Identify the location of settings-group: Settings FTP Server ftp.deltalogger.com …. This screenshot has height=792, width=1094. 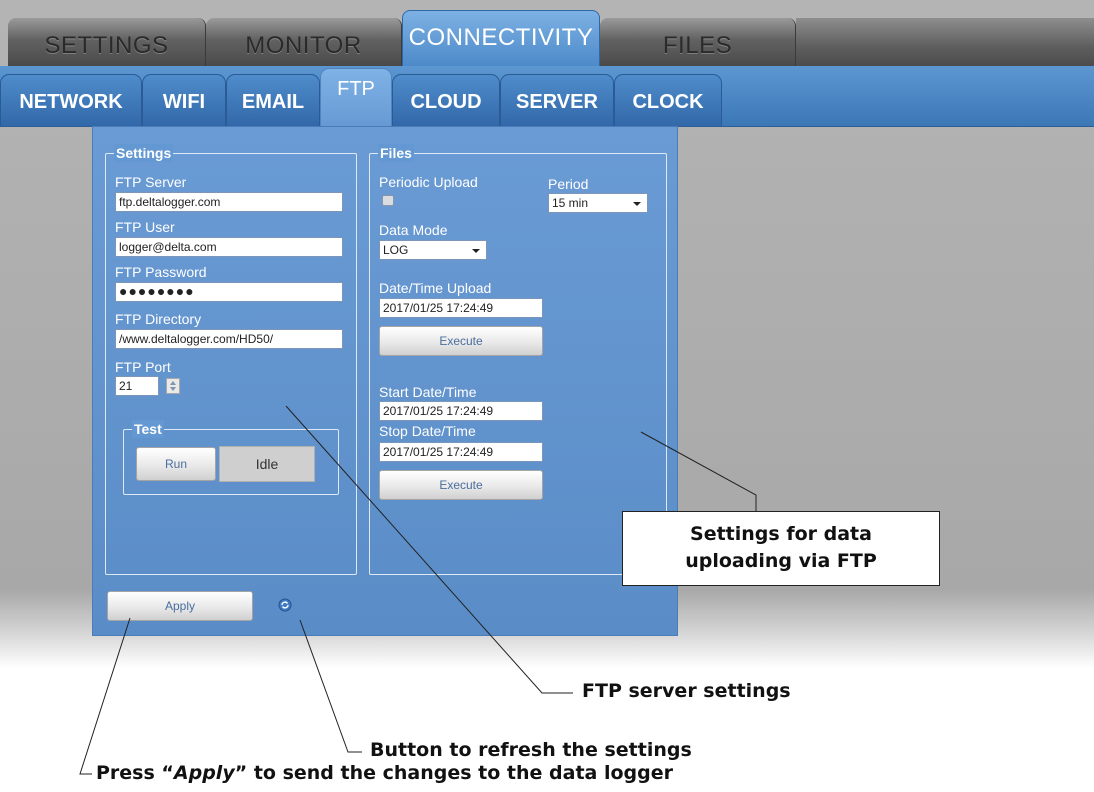
(231, 359).